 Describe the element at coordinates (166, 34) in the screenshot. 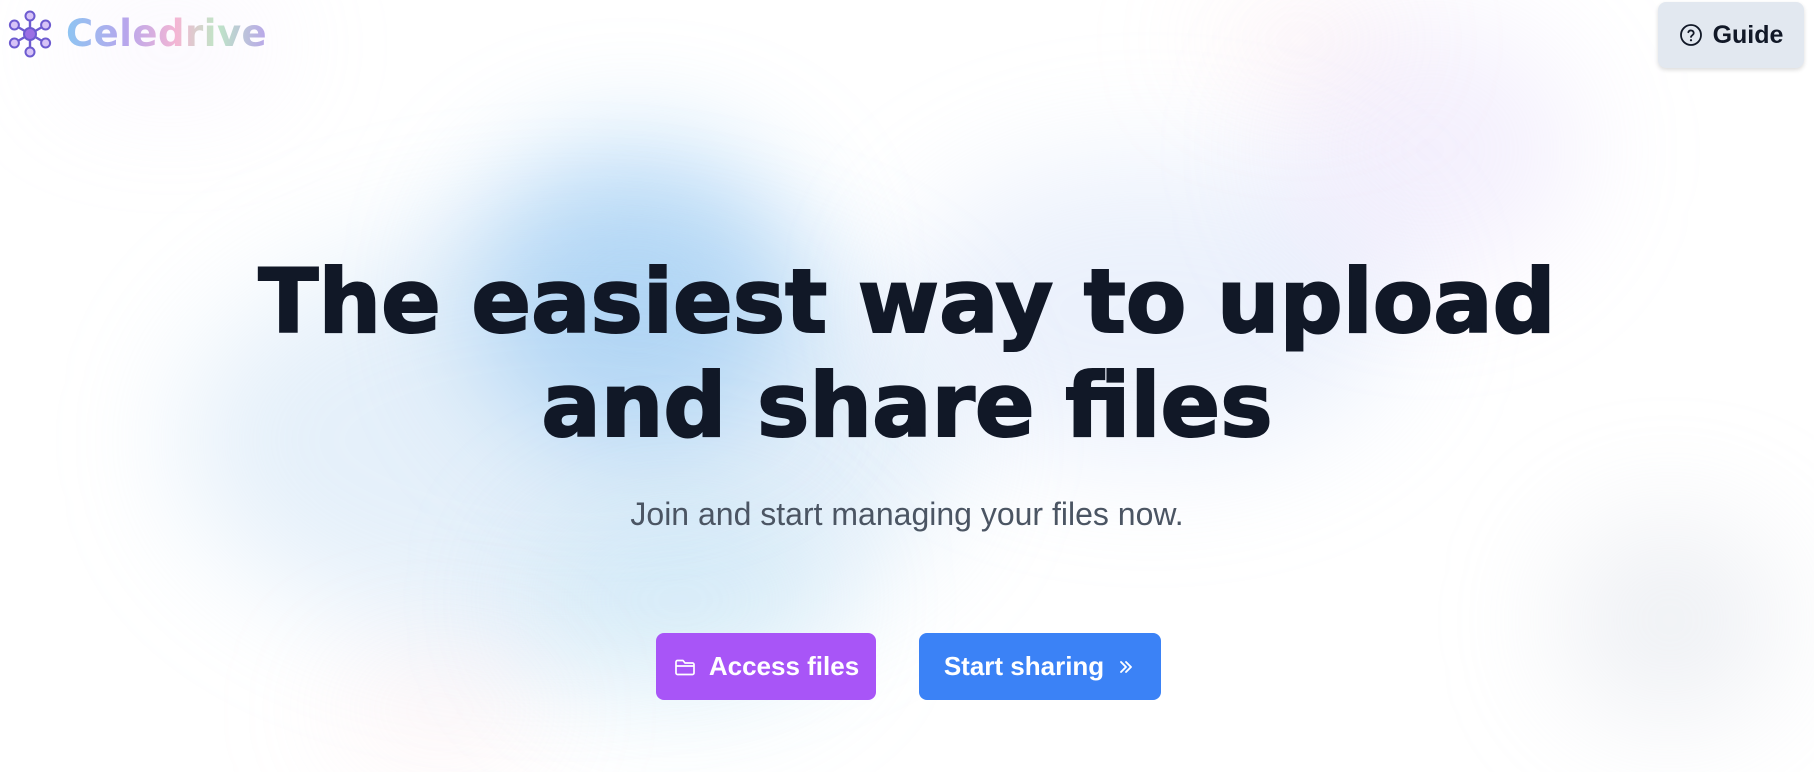

I see `logo-text: Celedrive` at that location.